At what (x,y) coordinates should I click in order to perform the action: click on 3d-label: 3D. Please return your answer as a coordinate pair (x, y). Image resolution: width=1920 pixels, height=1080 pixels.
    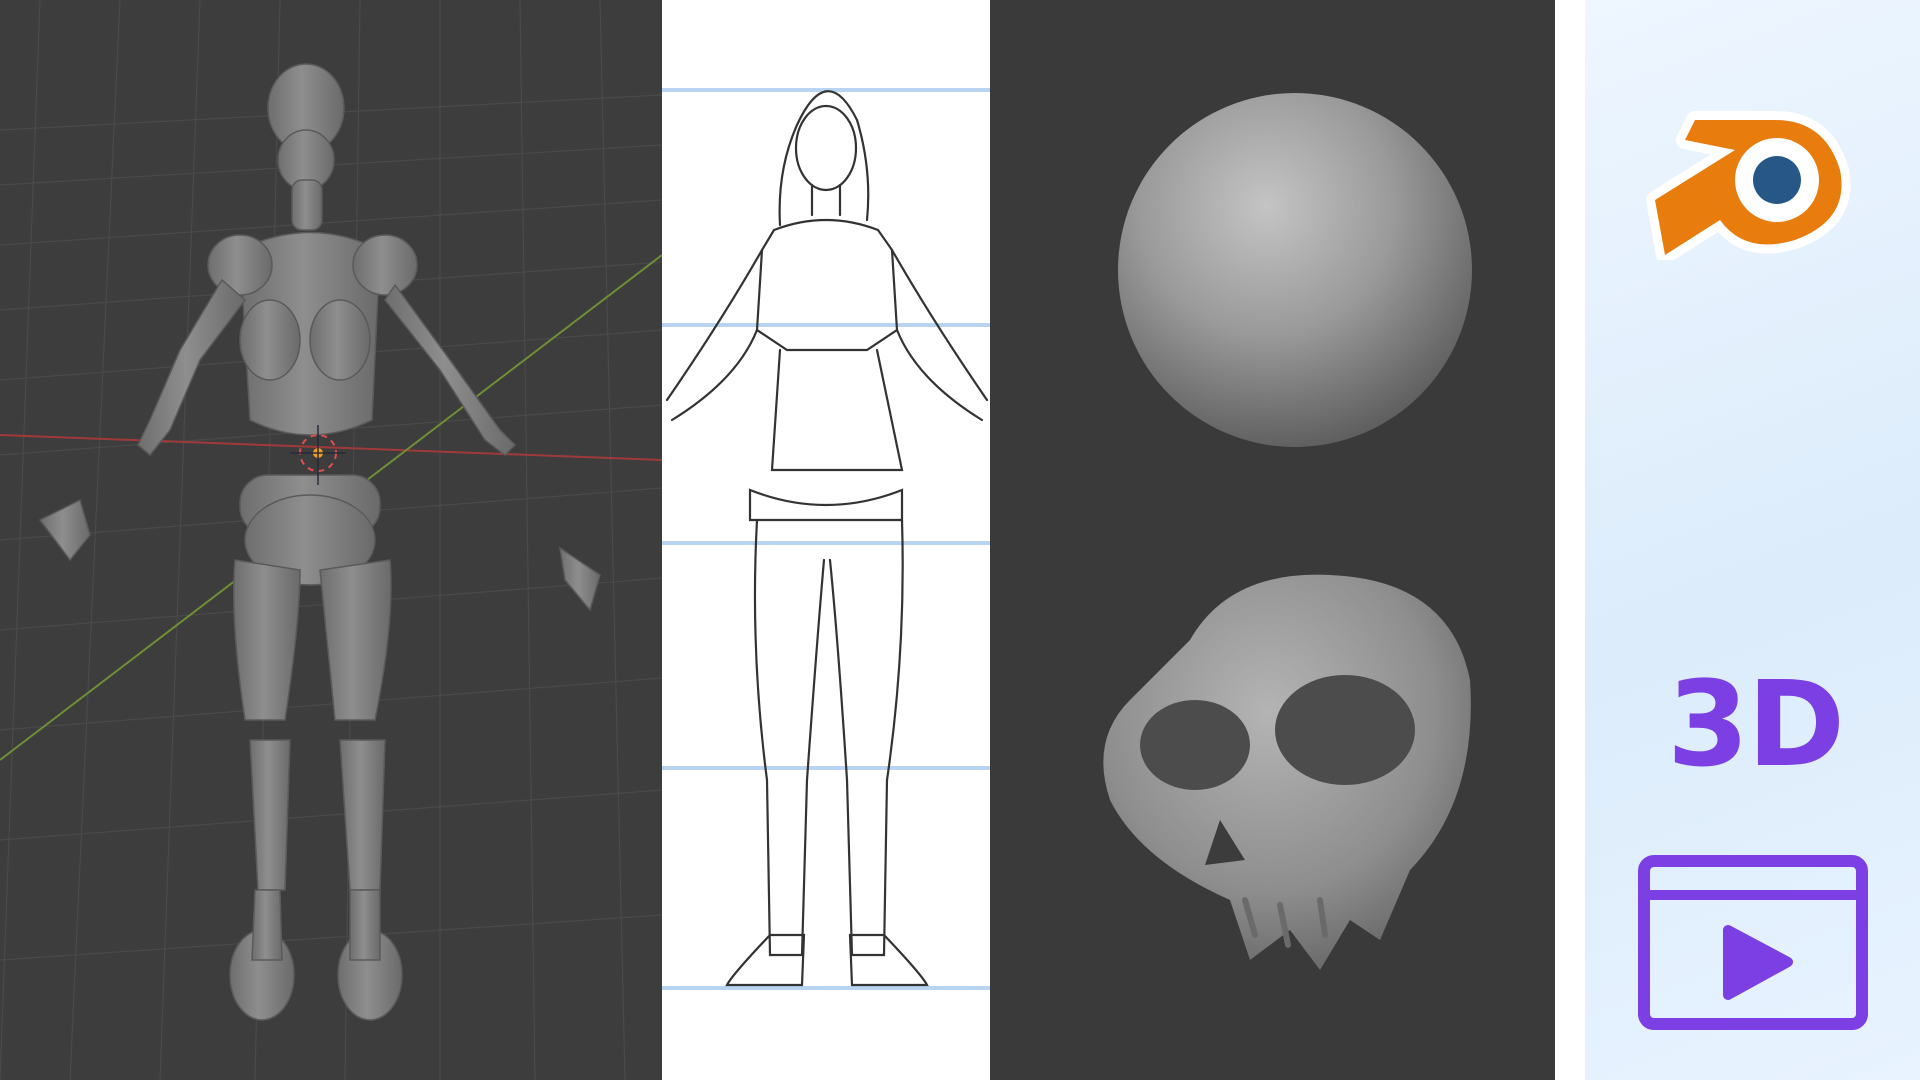
    Looking at the image, I should click on (1755, 724).